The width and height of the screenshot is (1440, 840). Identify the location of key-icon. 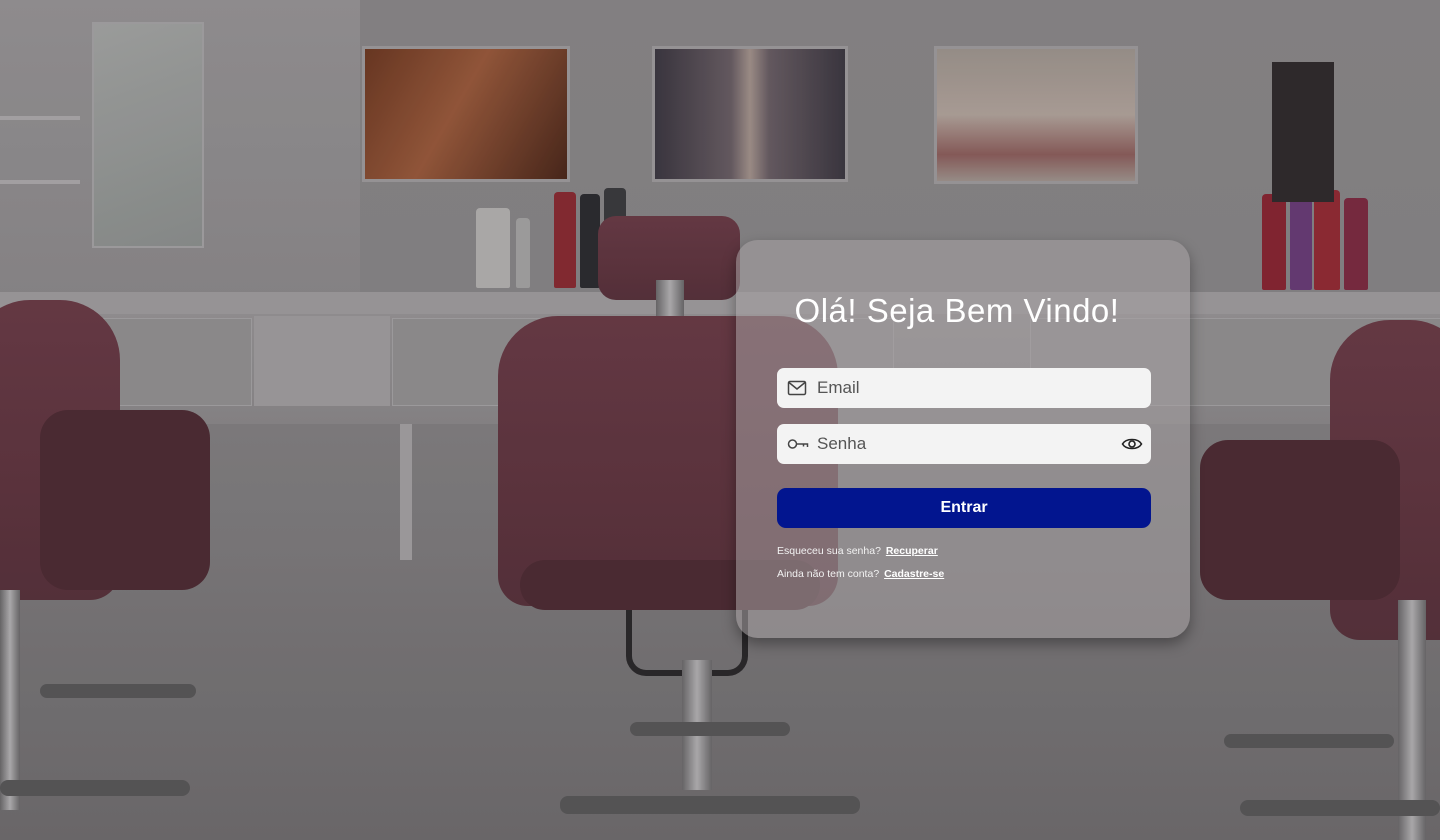
(798, 444).